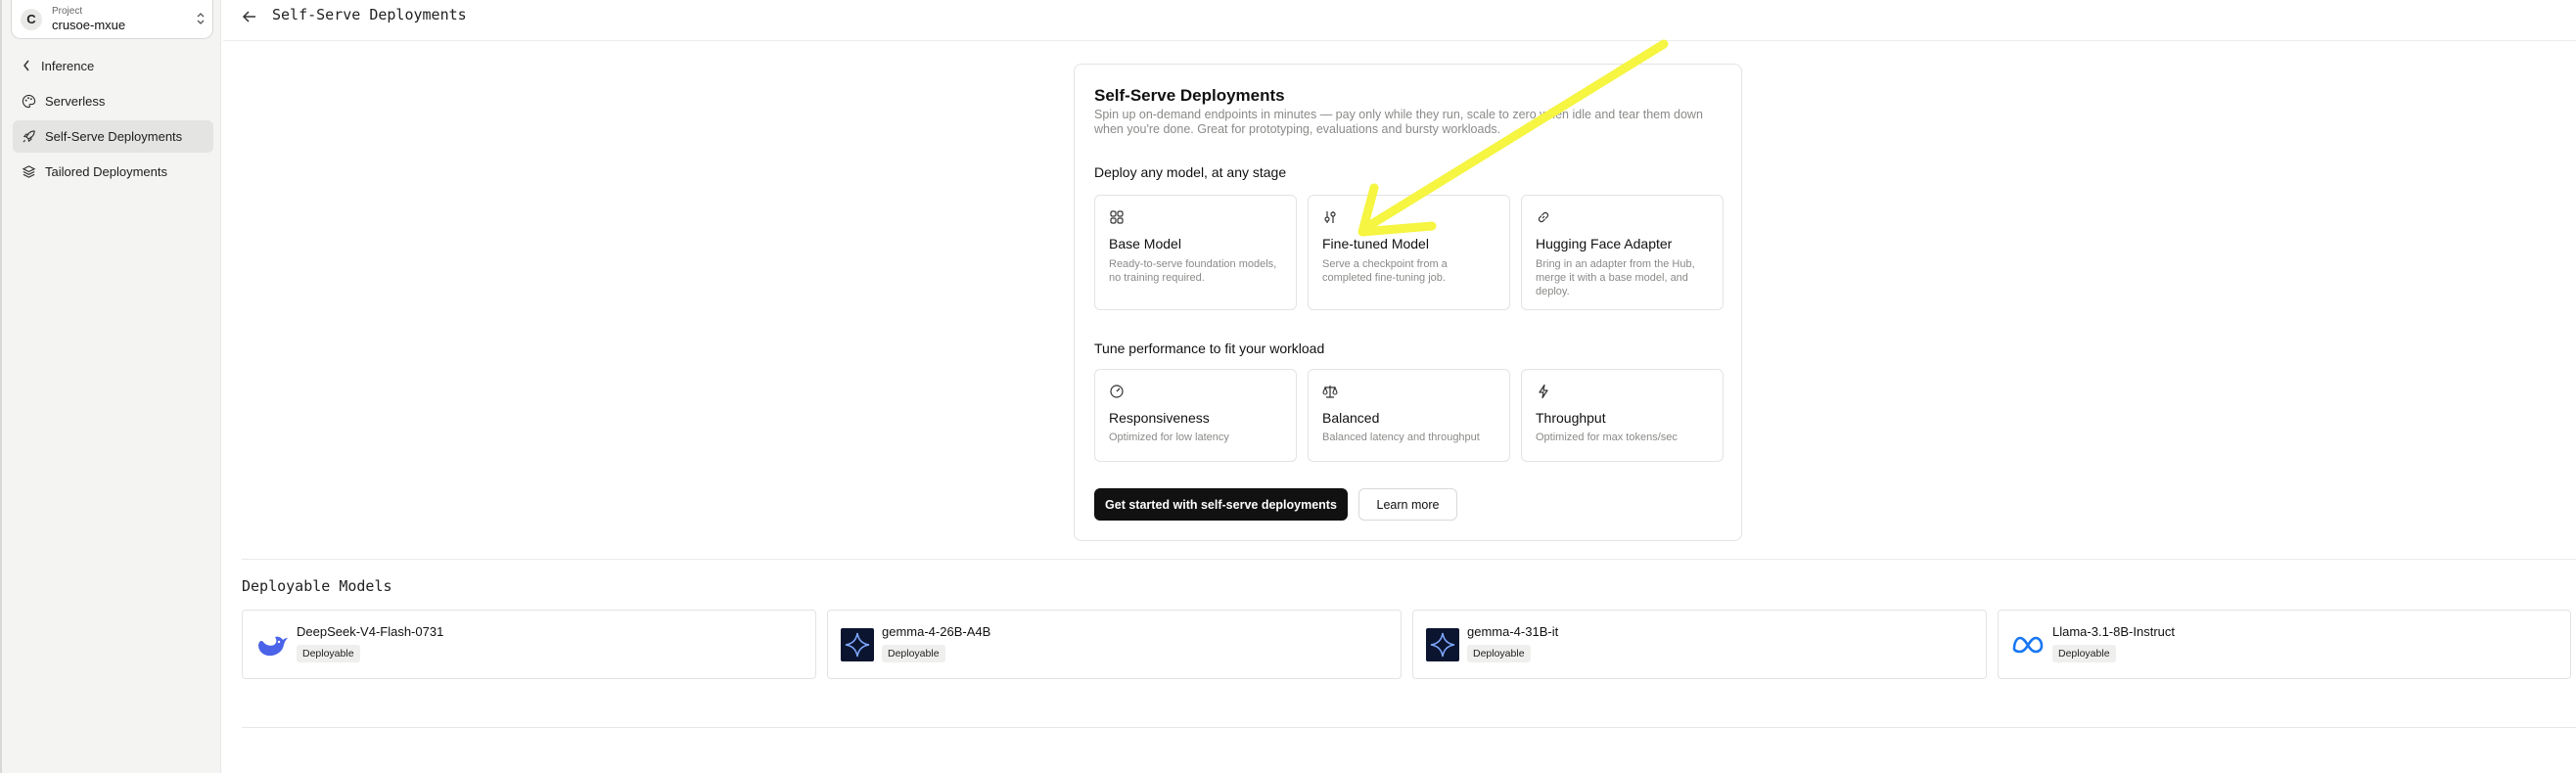 The width and height of the screenshot is (2576, 773). What do you see at coordinates (75, 102) in the screenshot?
I see `sidebar-item-label: Serverless` at bounding box center [75, 102].